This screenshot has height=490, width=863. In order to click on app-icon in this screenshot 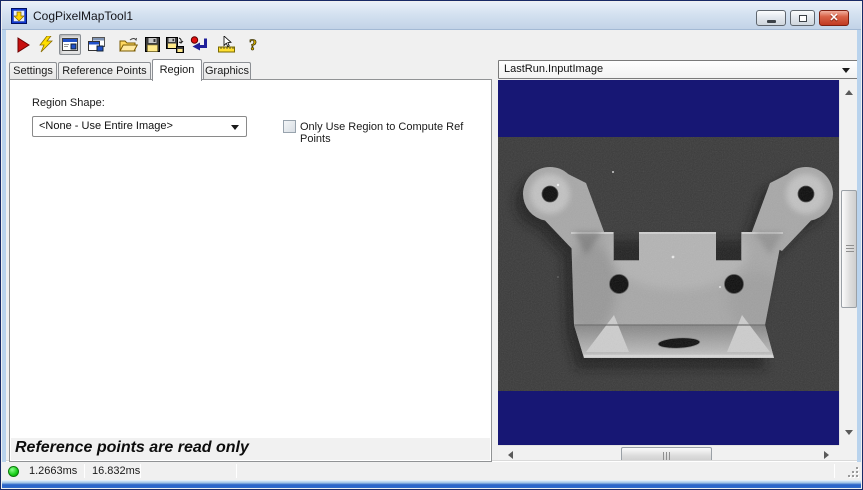, I will do `click(19, 16)`.